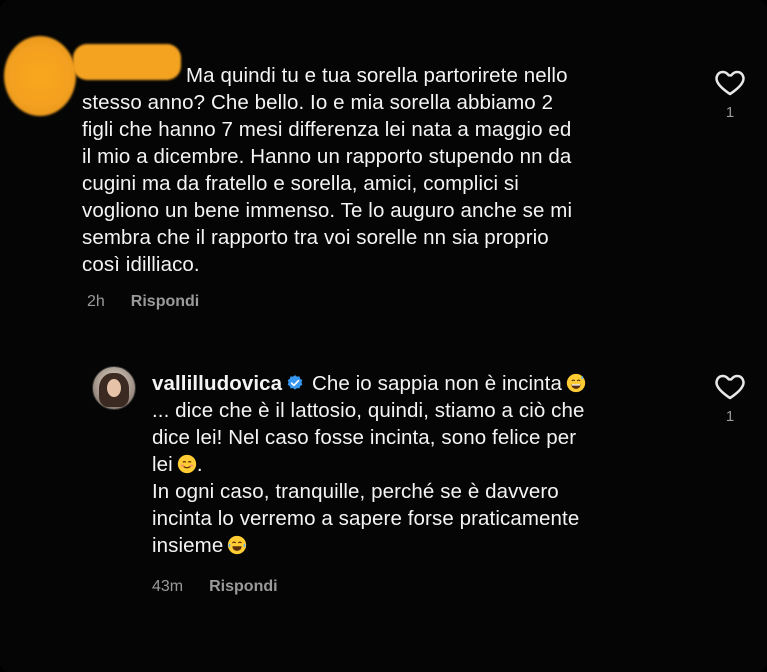  Describe the element at coordinates (436, 383) in the screenshot. I see `comment-text-part1: Che io sappia non è incinta` at that location.